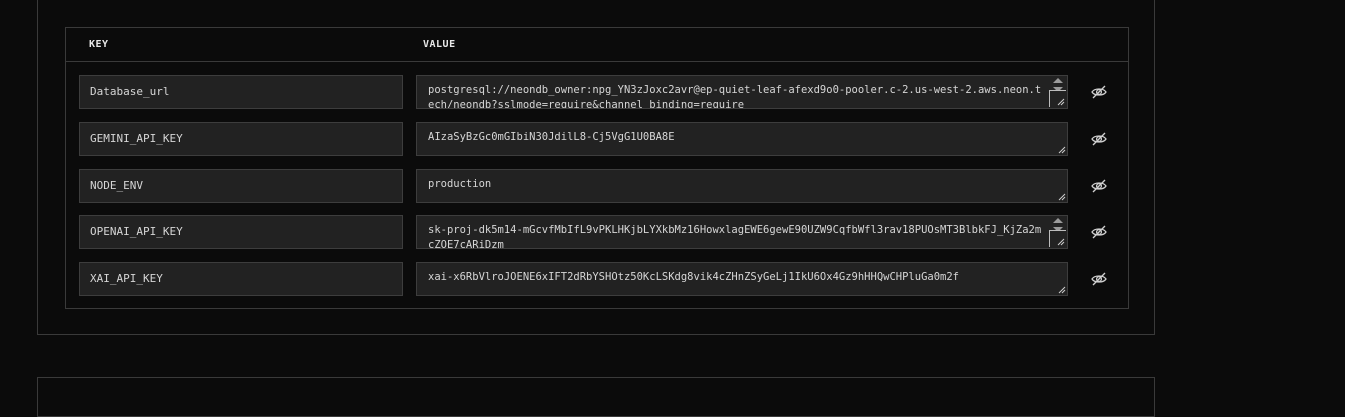 The height and width of the screenshot is (417, 1345). I want to click on value-text: production, so click(460, 184).